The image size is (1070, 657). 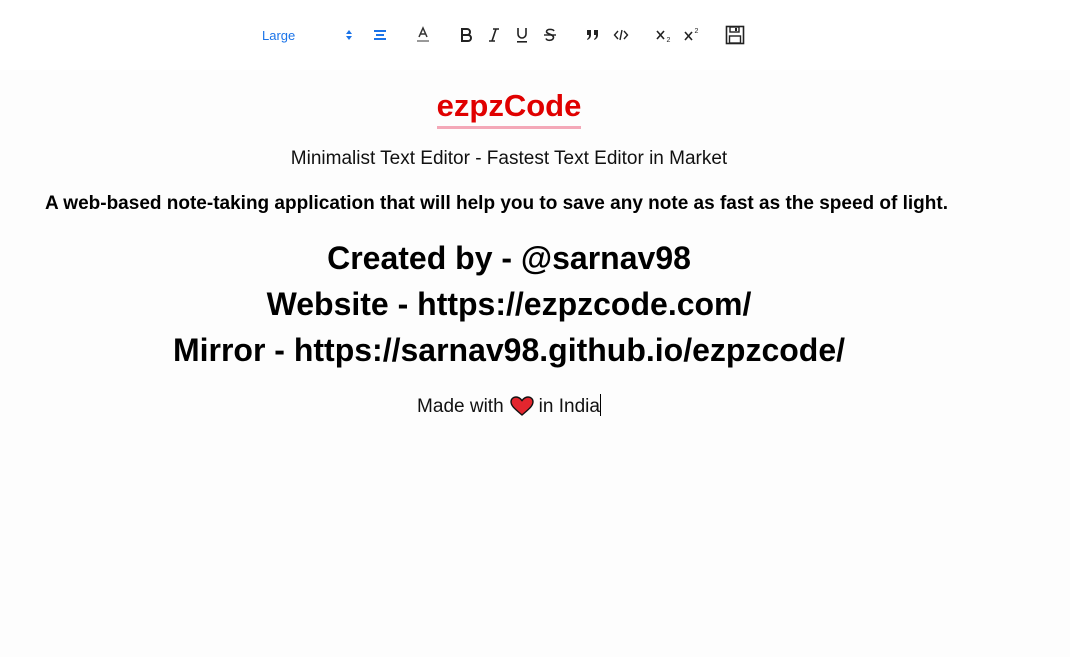 I want to click on document-title: ezpzCode, so click(x=509, y=107).